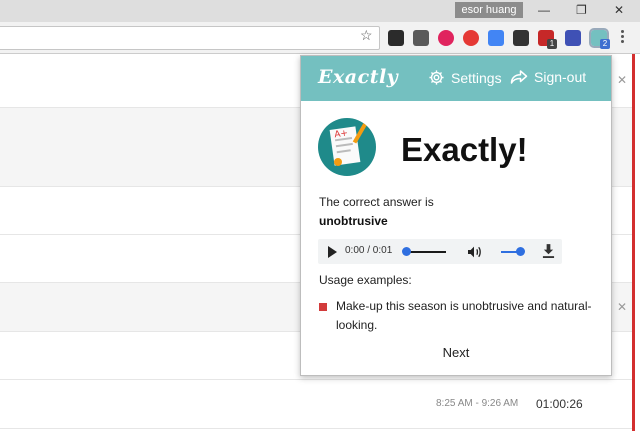 The width and height of the screenshot is (640, 431). I want to click on popup-header: Exactly Settings Sign-out, so click(456, 78).